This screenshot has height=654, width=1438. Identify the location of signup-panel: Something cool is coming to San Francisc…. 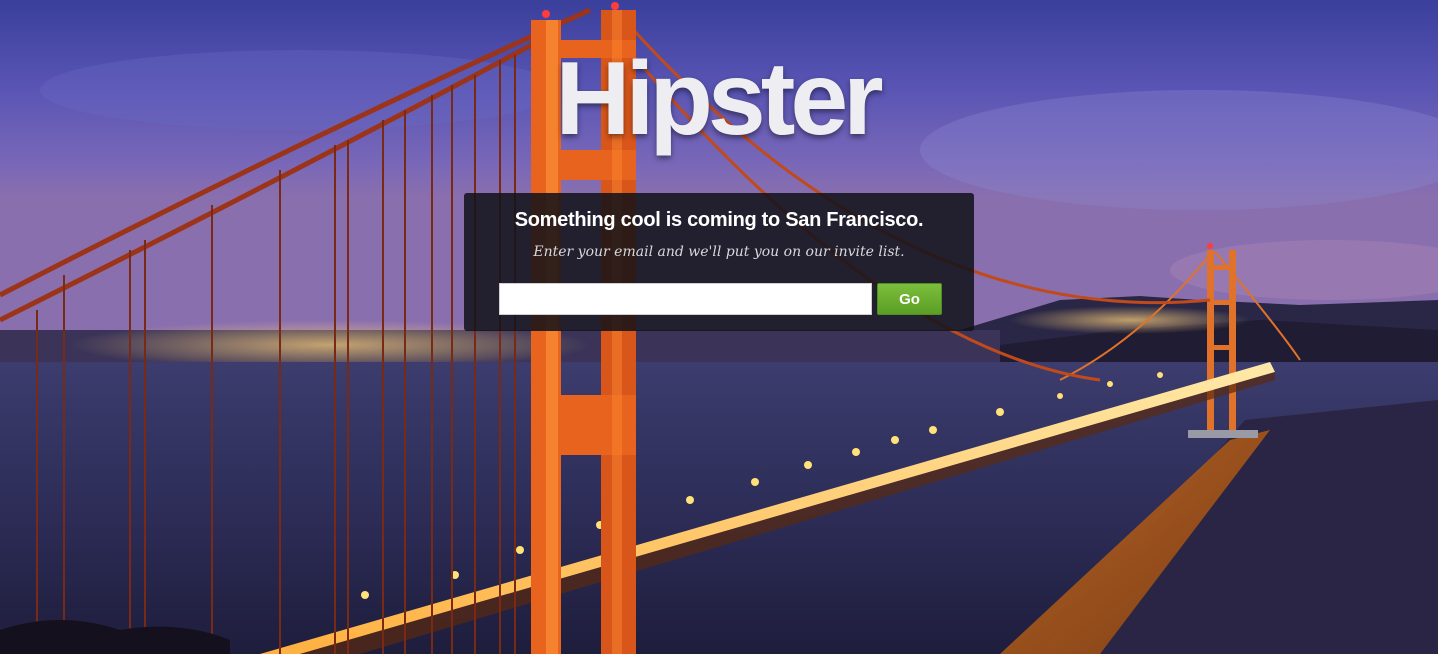
(719, 262).